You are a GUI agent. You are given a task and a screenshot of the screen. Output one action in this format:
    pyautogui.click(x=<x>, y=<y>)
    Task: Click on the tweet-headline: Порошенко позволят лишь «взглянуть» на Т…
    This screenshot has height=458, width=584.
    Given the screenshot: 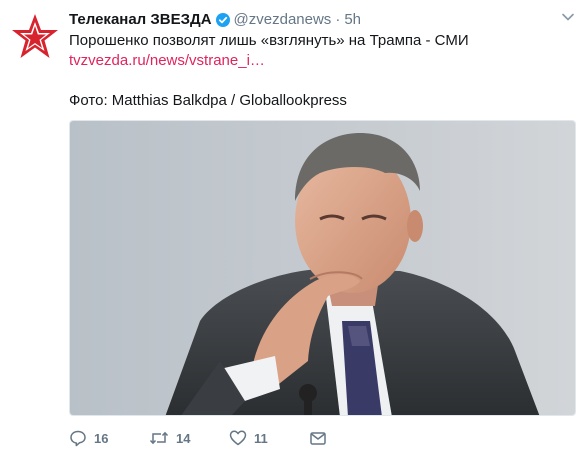 What is the action you would take?
    pyautogui.click(x=269, y=40)
    